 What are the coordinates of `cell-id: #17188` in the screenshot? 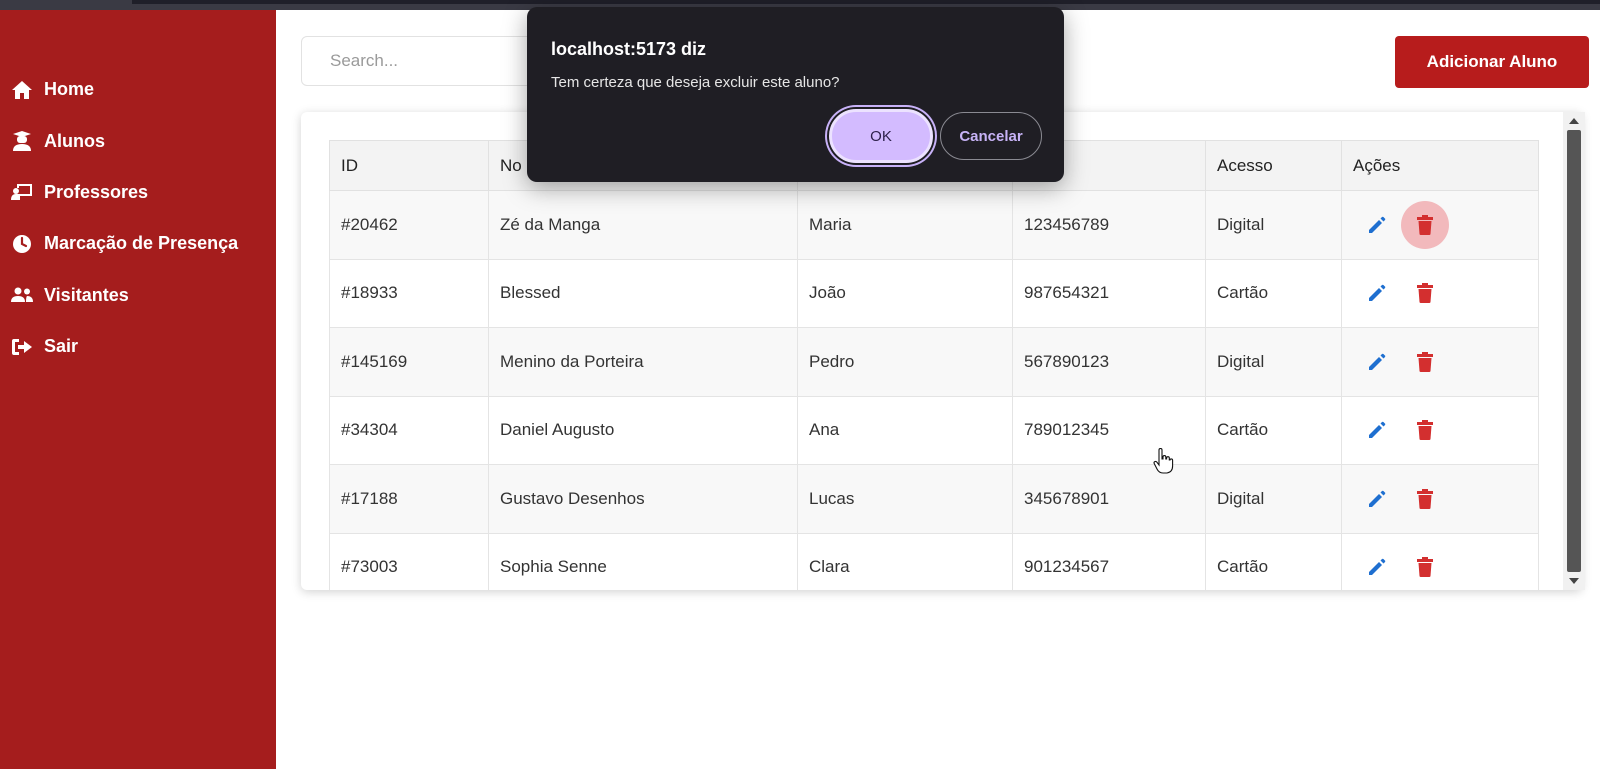 It's located at (409, 499).